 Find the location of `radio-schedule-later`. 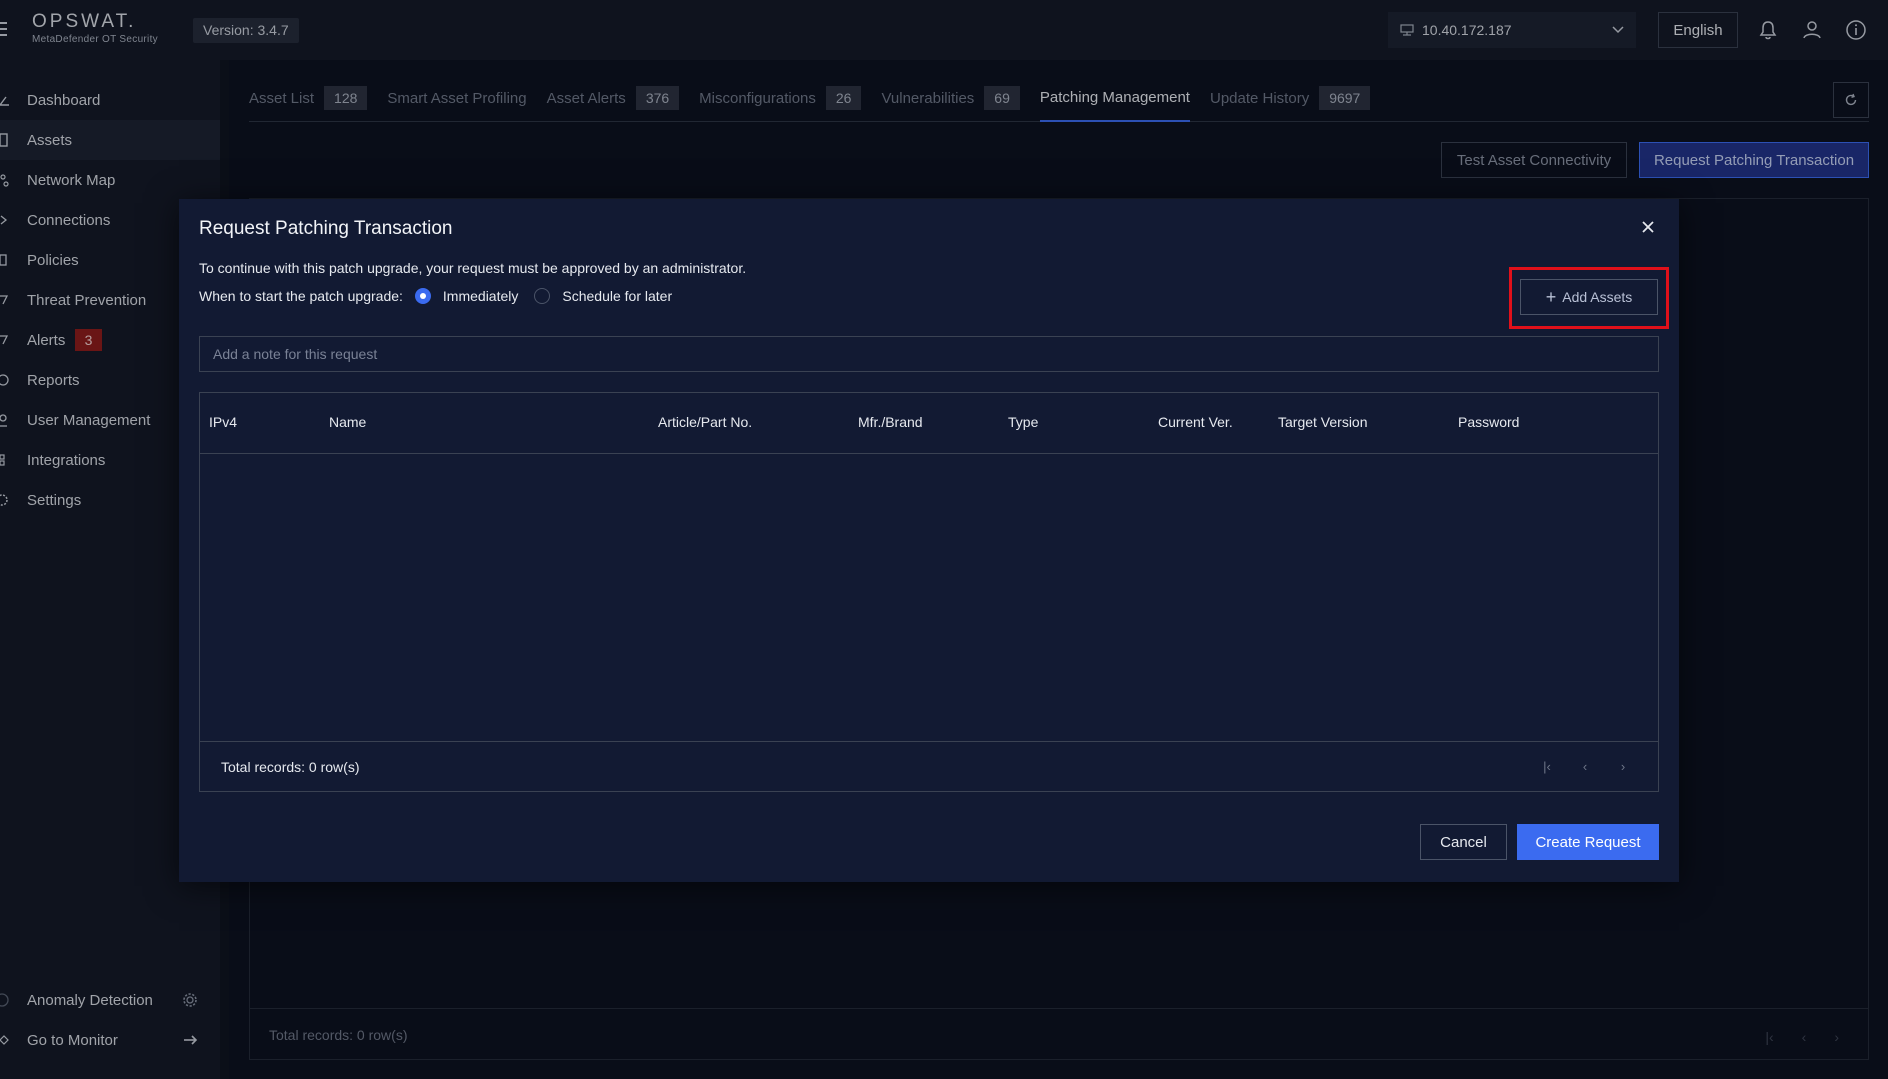

radio-schedule-later is located at coordinates (542, 296).